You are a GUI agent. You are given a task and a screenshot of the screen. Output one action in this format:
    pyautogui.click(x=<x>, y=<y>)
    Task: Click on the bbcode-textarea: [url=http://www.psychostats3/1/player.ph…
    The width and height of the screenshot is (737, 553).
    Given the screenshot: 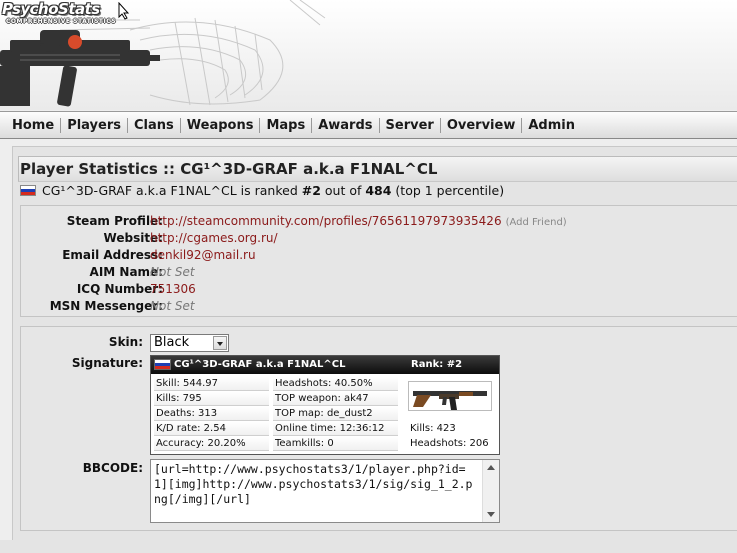 What is the action you would take?
    pyautogui.click(x=325, y=491)
    